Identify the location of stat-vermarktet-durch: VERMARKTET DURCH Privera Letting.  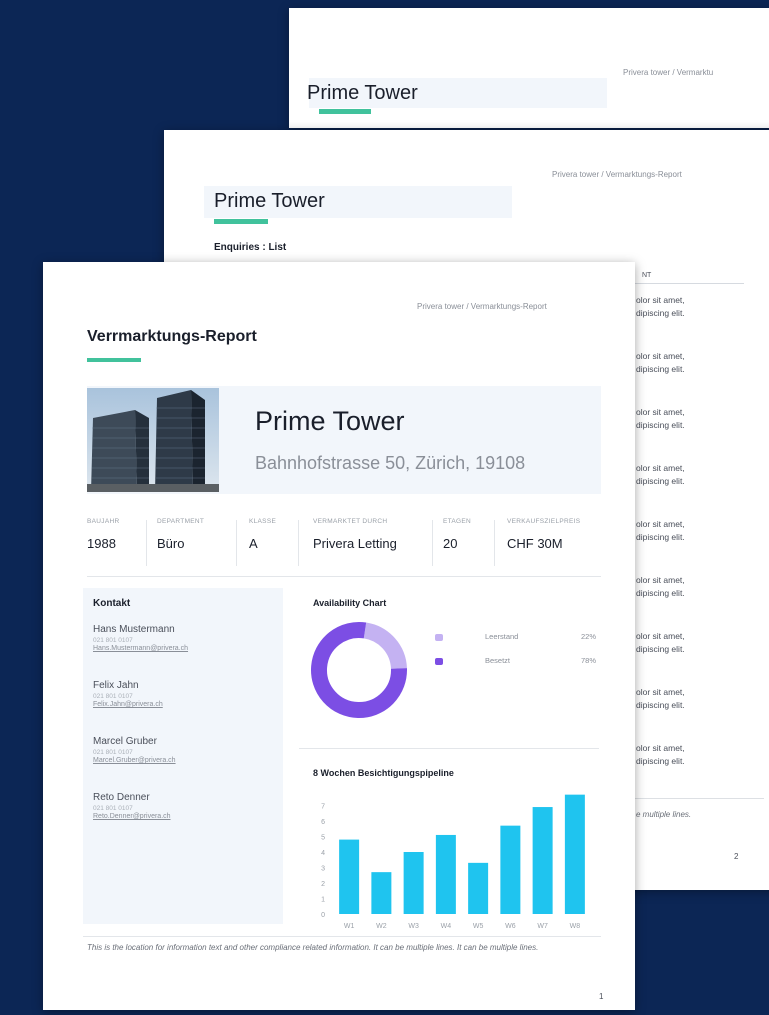
(373, 542).